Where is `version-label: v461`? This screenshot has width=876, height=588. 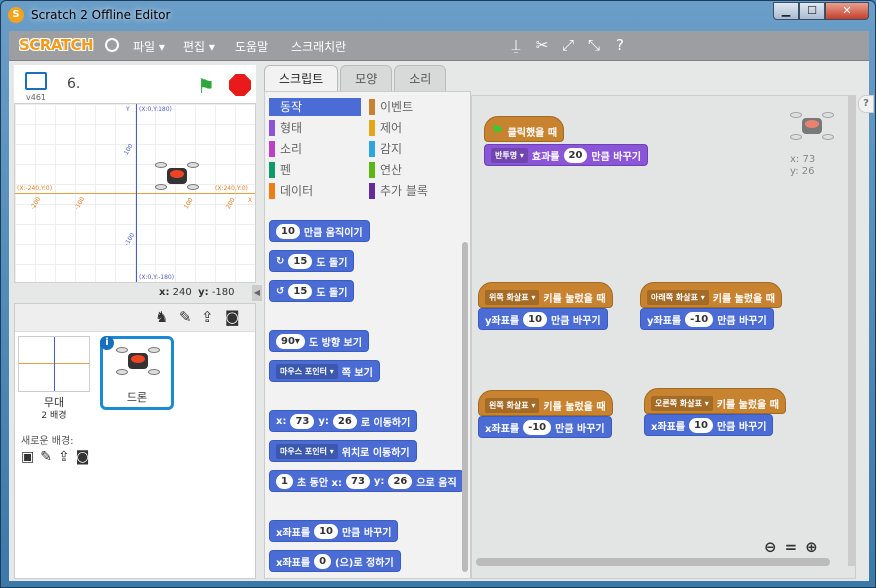 version-label: v461 is located at coordinates (36, 97).